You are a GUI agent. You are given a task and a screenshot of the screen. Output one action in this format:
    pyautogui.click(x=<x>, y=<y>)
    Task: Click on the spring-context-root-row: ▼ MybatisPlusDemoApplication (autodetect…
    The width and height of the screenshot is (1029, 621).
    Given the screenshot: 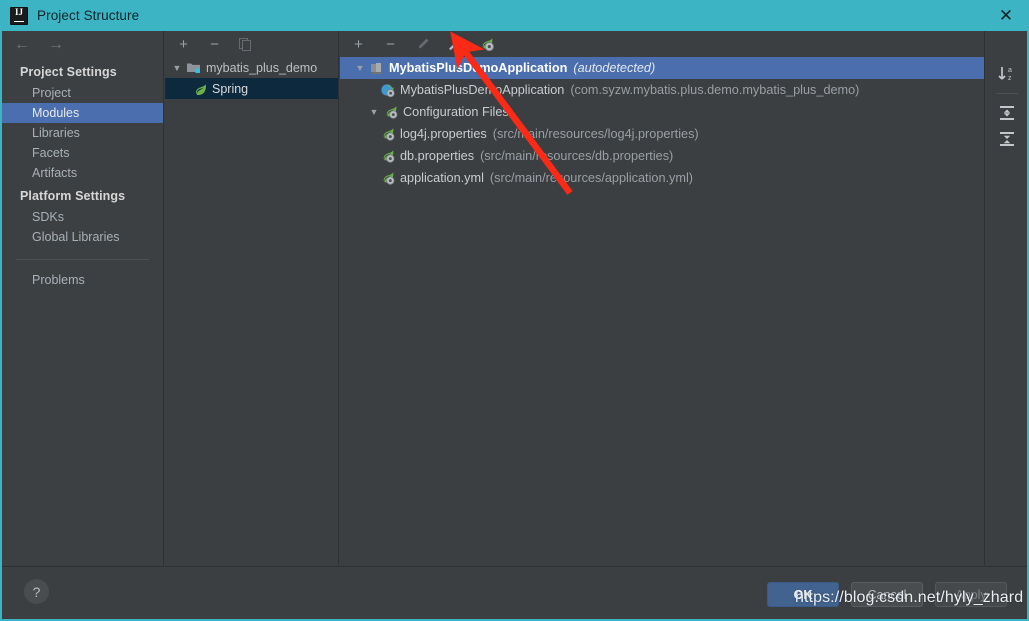 What is the action you would take?
    pyautogui.click(x=662, y=68)
    